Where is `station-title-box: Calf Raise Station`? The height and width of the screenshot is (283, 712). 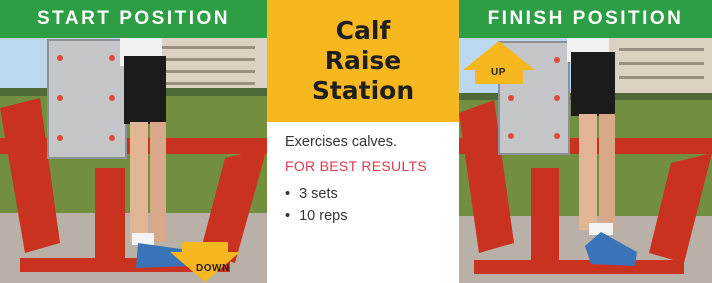
station-title-box: Calf Raise Station is located at coordinates (363, 61).